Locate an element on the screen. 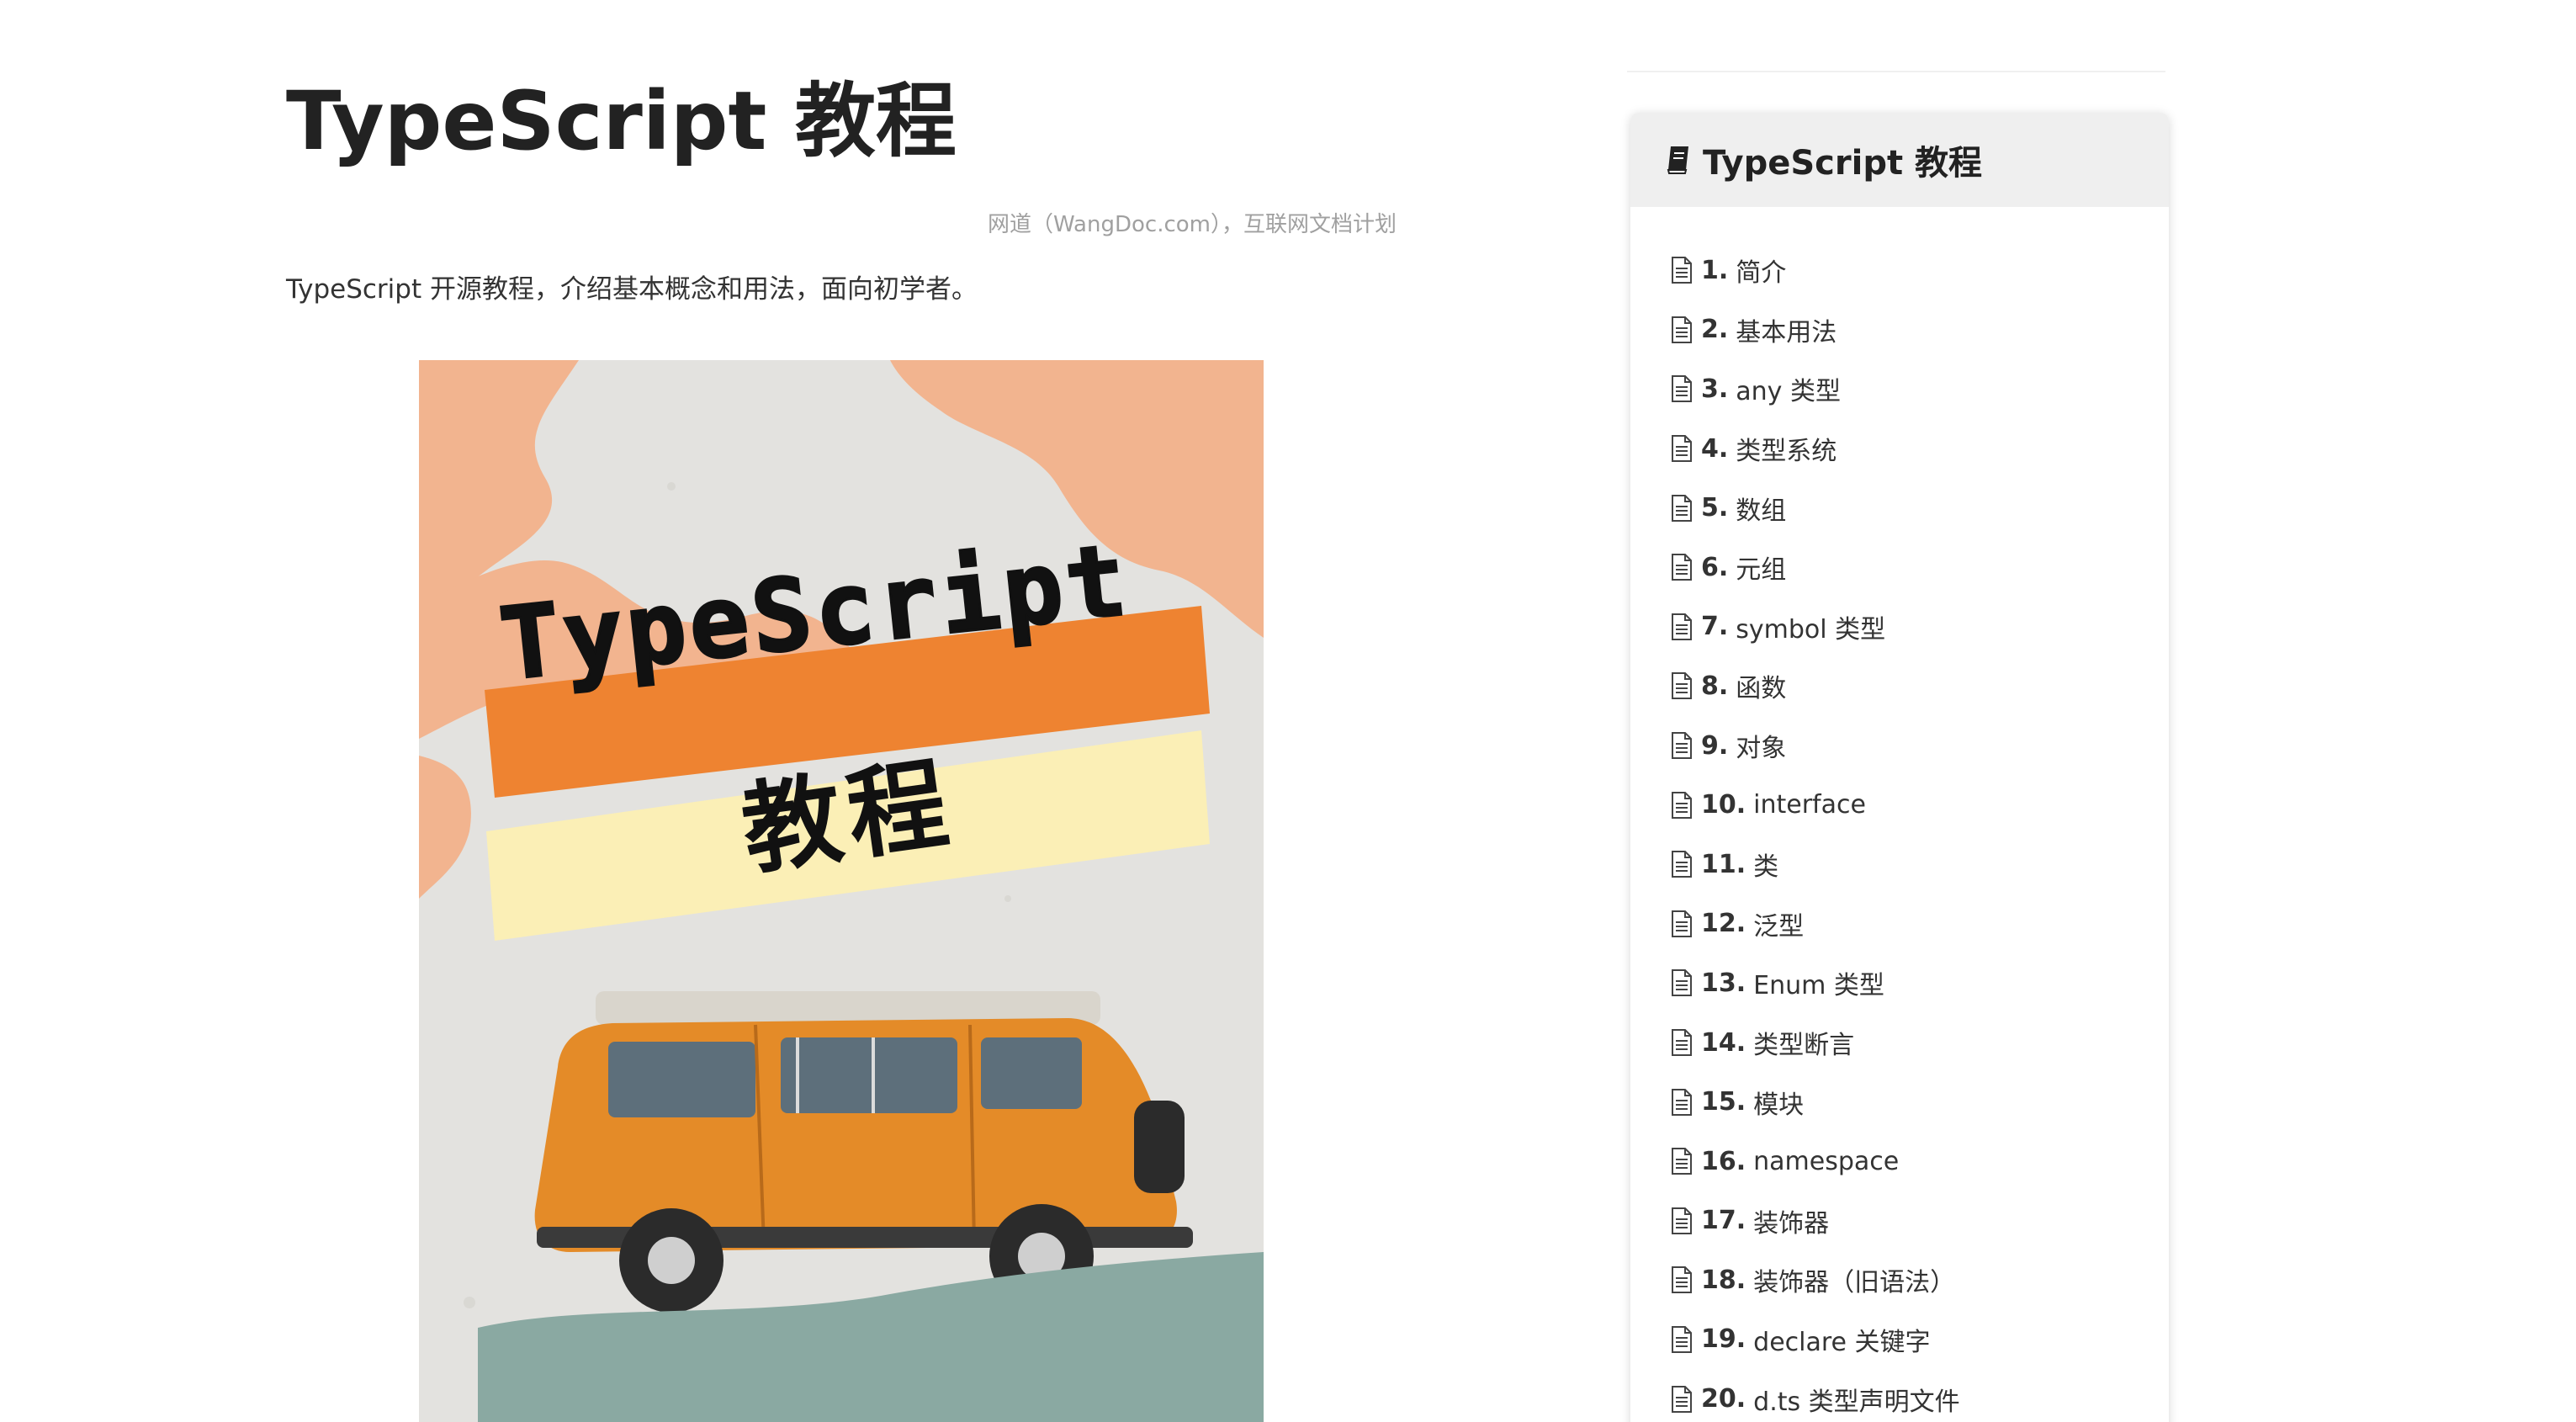 Image resolution: width=2576 pixels, height=1422 pixels. toc-item: 18. 装饰器（旧语法） is located at coordinates (1920, 1280).